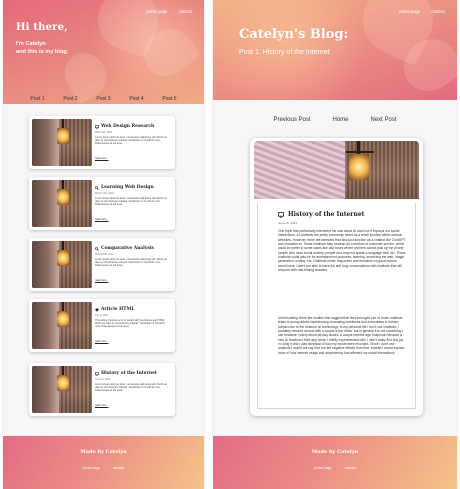 The image size is (460, 489). Describe the element at coordinates (97, 309) in the screenshot. I see `shield-icon` at that location.